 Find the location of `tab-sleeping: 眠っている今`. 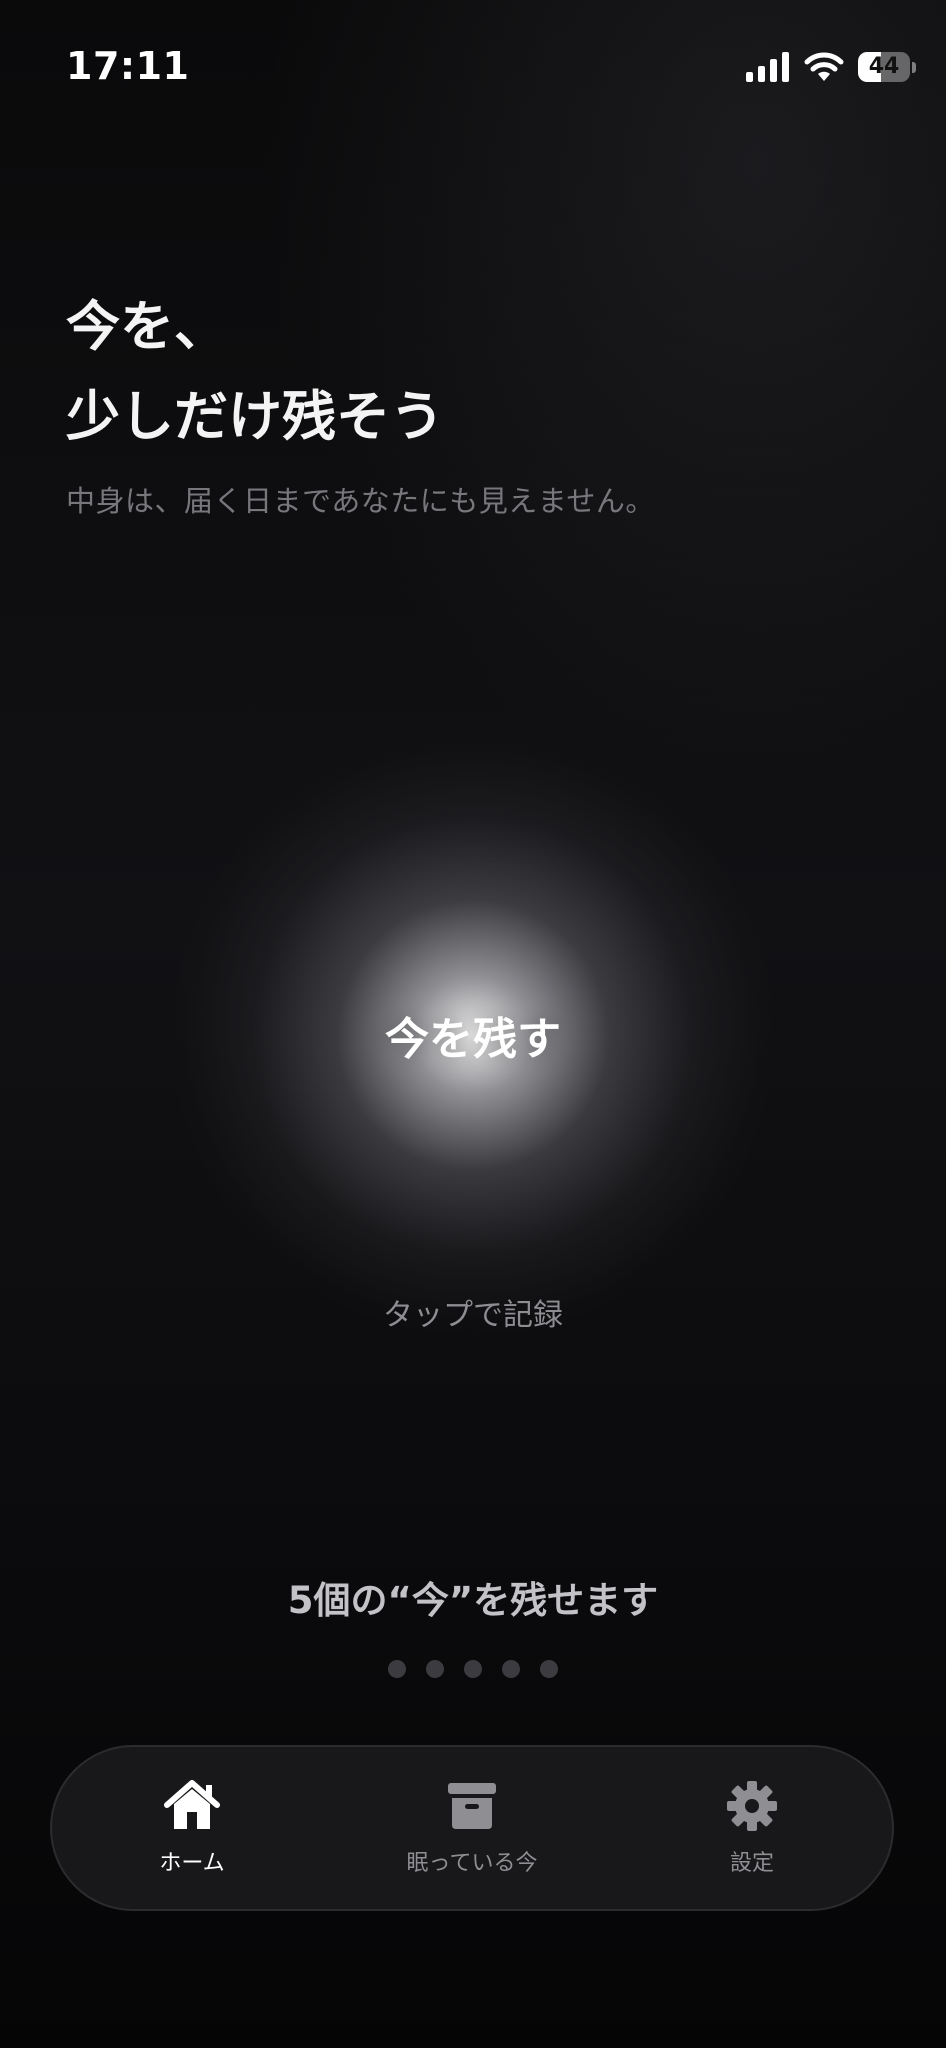

tab-sleeping: 眠っている今 is located at coordinates (472, 1828).